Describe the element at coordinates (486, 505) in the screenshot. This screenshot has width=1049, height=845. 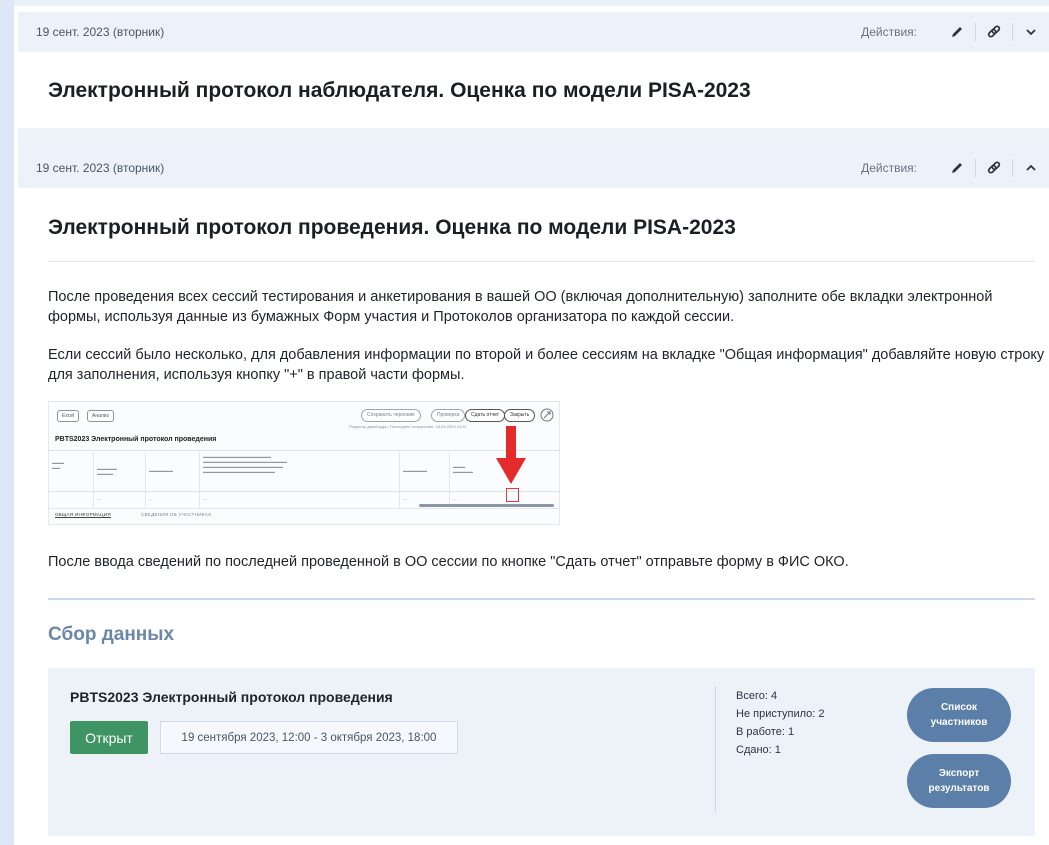
I see `preview-scrollbar` at that location.